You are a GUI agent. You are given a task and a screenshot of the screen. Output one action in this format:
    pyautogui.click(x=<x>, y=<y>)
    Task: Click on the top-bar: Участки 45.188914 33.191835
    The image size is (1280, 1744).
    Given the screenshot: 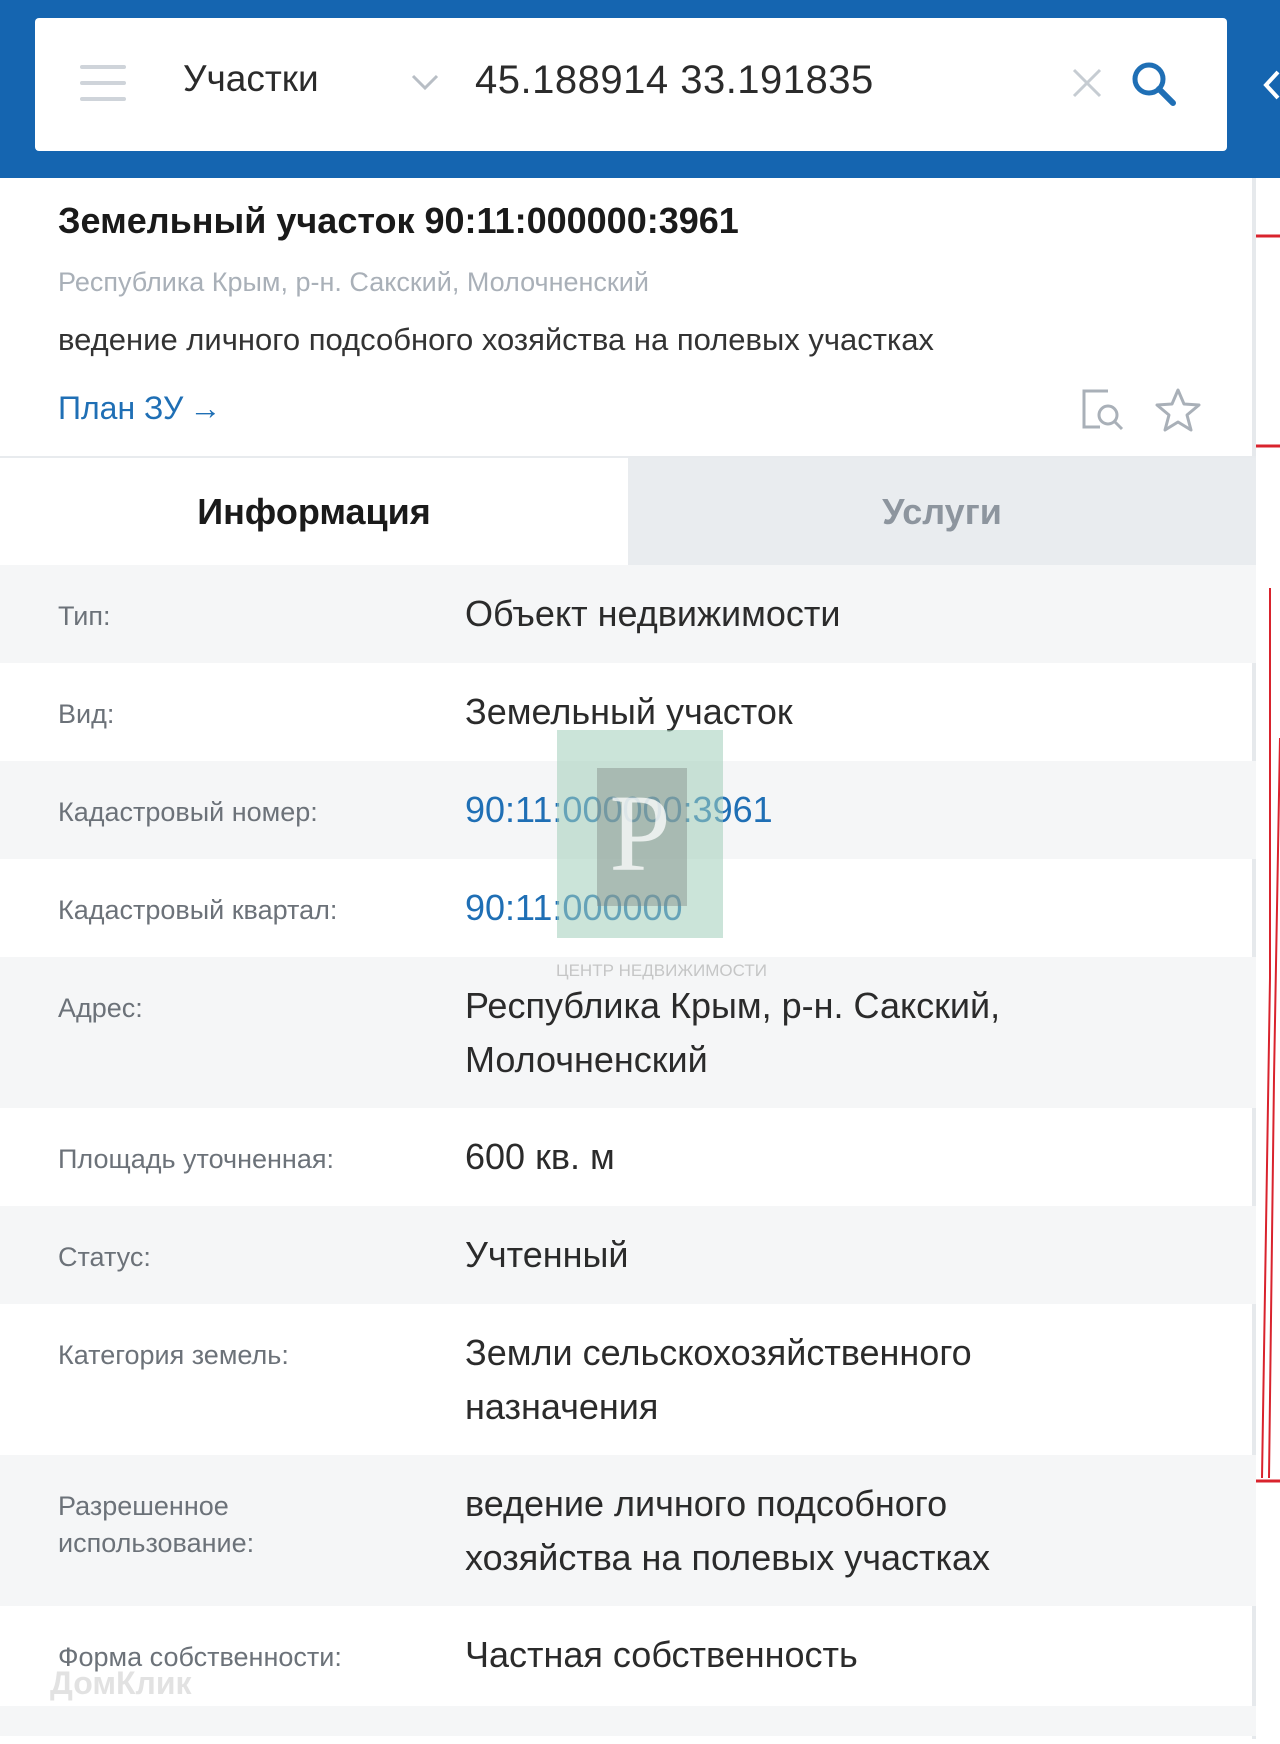 What is the action you would take?
    pyautogui.click(x=640, y=89)
    